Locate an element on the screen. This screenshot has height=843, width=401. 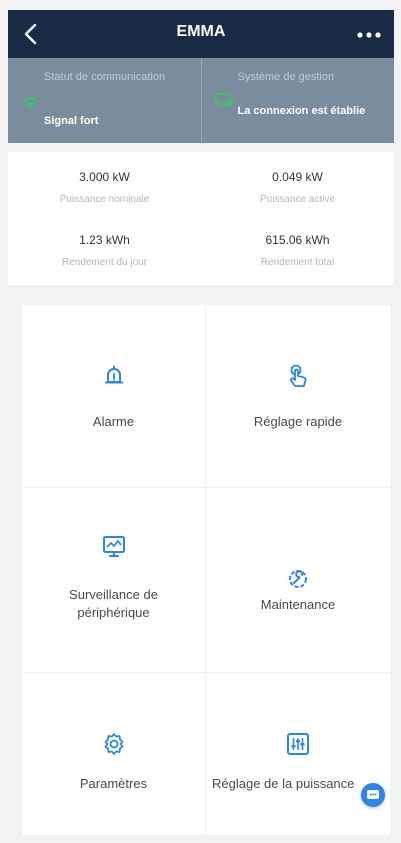
page-title: EMMA is located at coordinates (201, 31).